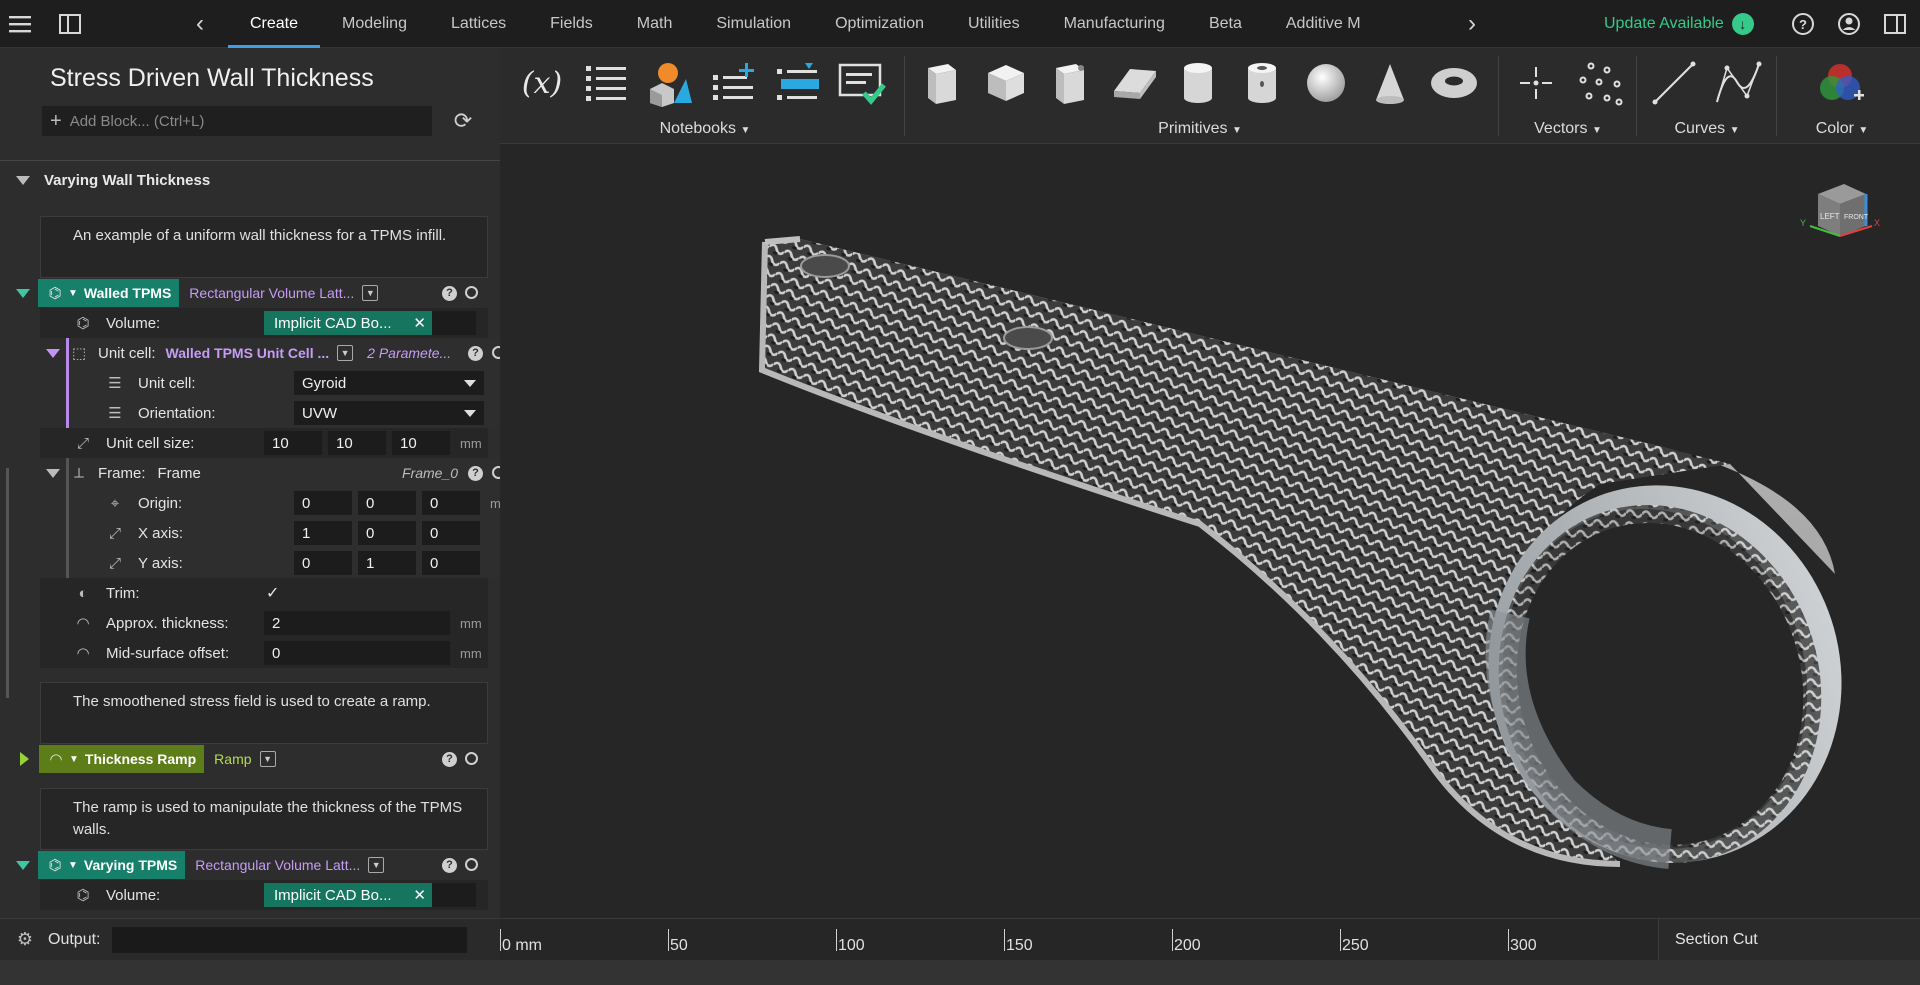 The width and height of the screenshot is (1920, 985). Describe the element at coordinates (1323, 24) in the screenshot. I see `tab-additive-m: Additive M` at that location.